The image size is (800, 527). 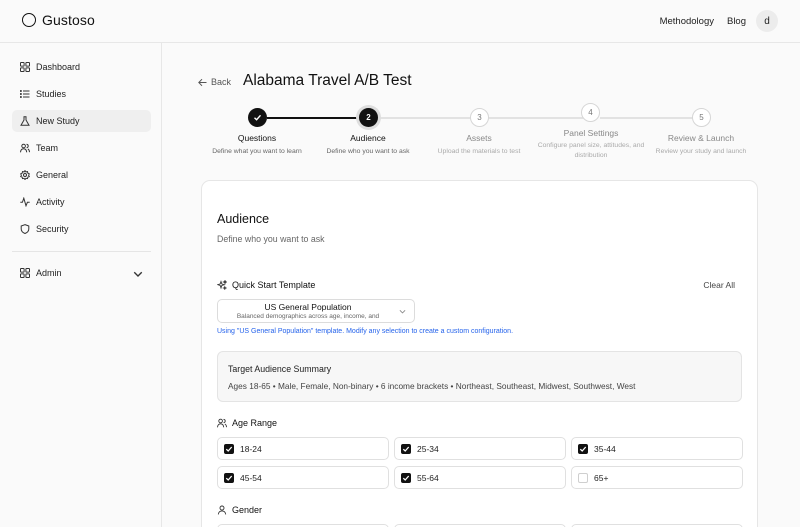 I want to click on template-select-value: US General Population, so click(x=308, y=307).